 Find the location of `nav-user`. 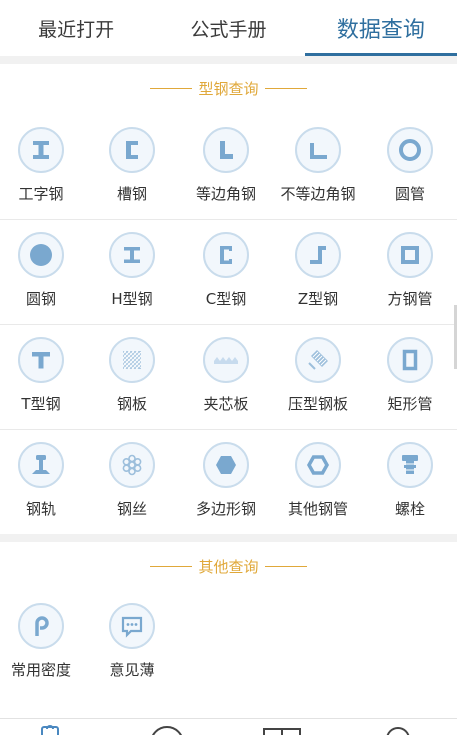

nav-user is located at coordinates (398, 729).